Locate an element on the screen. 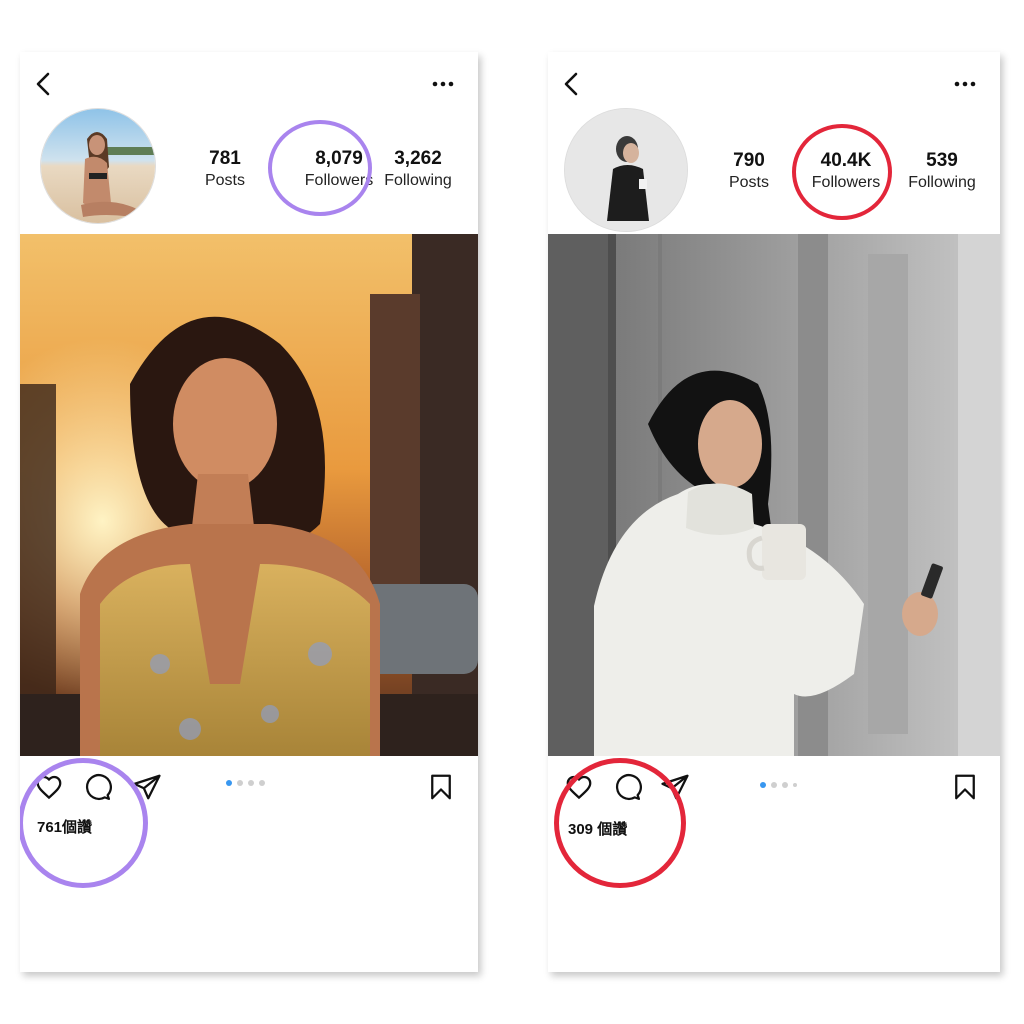 The image size is (1024, 1024). following-count: 539 is located at coordinates (942, 160).